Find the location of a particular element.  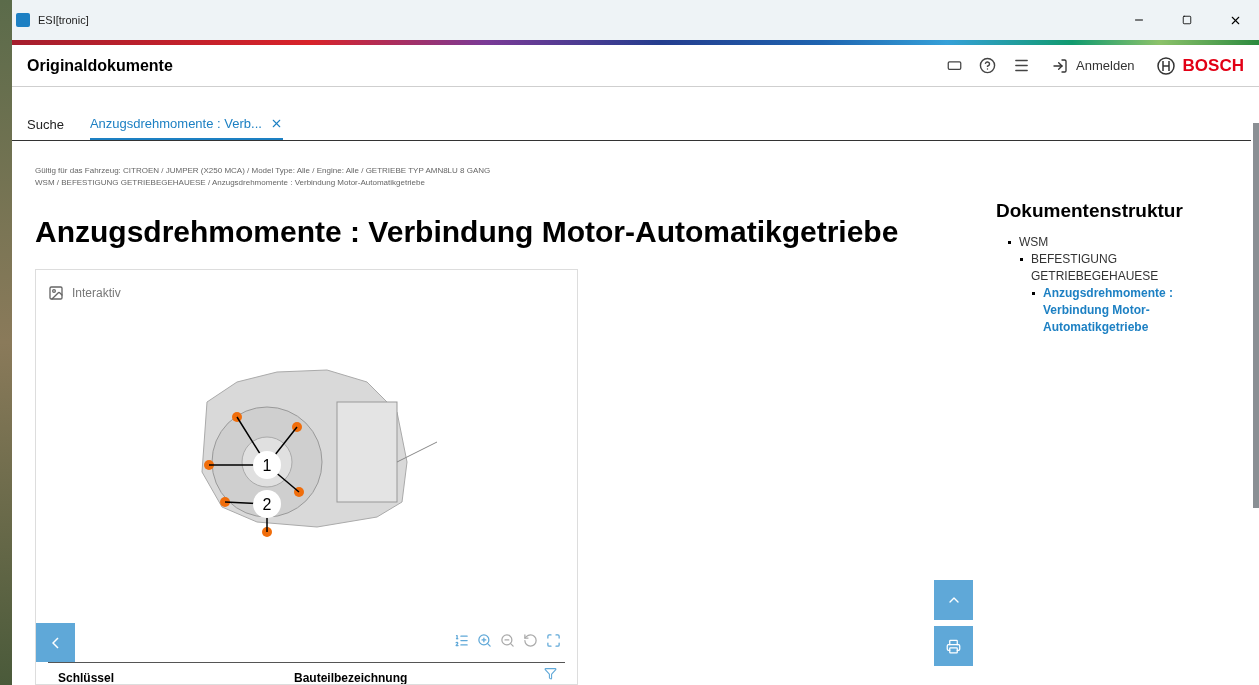

zoom-in-icon is located at coordinates (484, 640).